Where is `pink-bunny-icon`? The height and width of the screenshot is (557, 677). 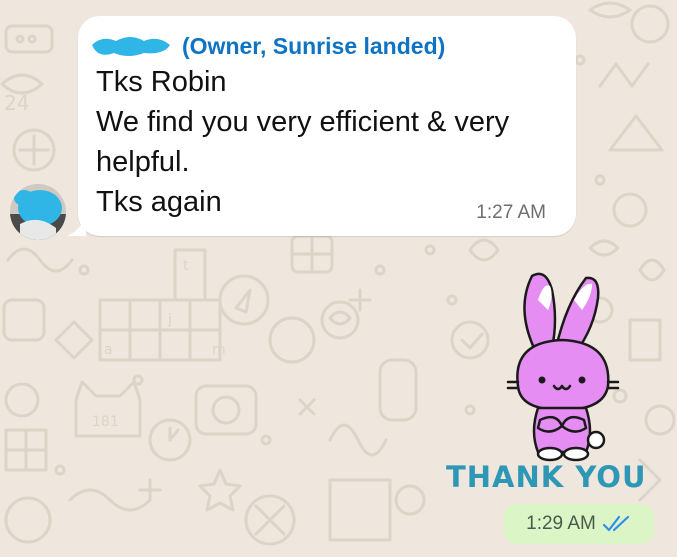 pink-bunny-icon is located at coordinates (563, 367).